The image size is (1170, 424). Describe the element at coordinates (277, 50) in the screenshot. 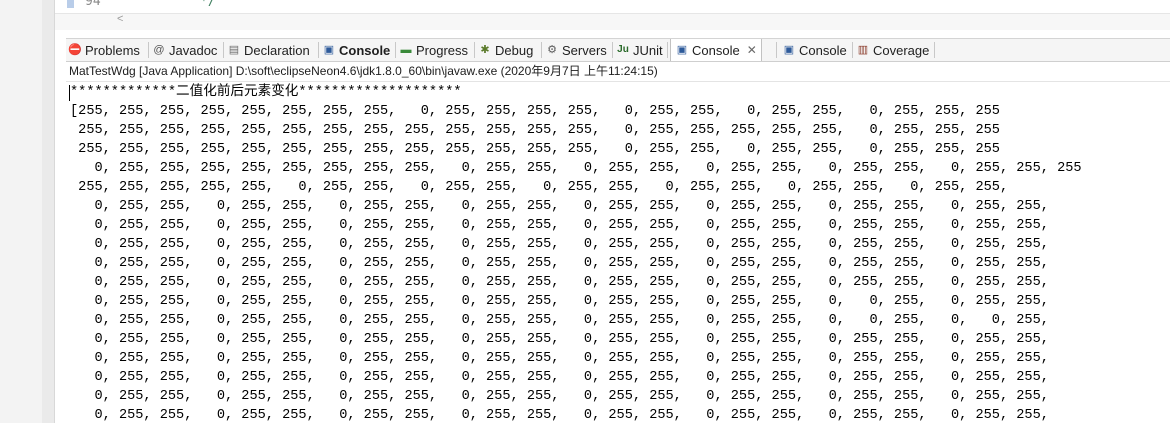

I see `tab-label: Declaration` at that location.